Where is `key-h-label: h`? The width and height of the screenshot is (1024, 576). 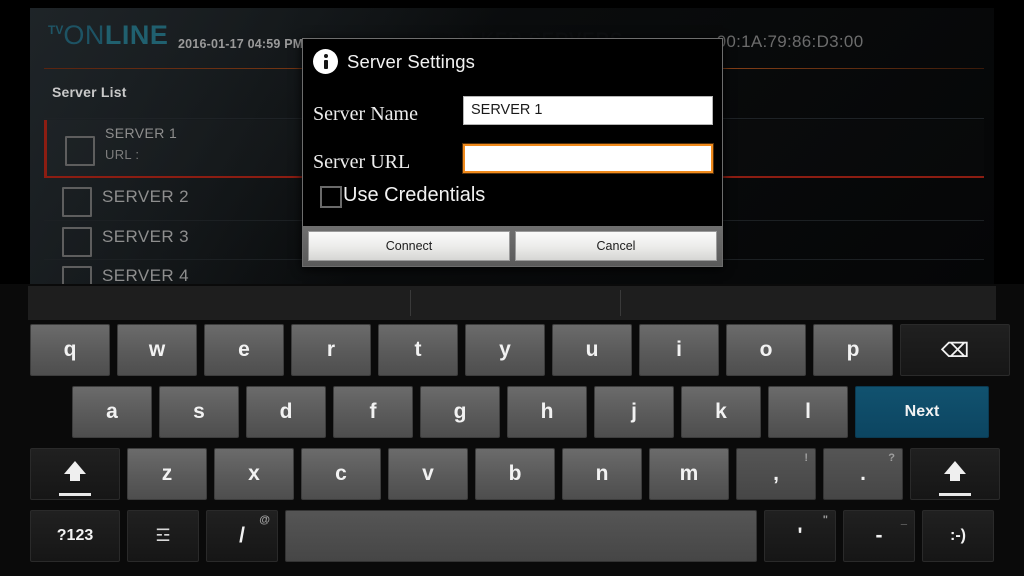 key-h-label: h is located at coordinates (547, 411).